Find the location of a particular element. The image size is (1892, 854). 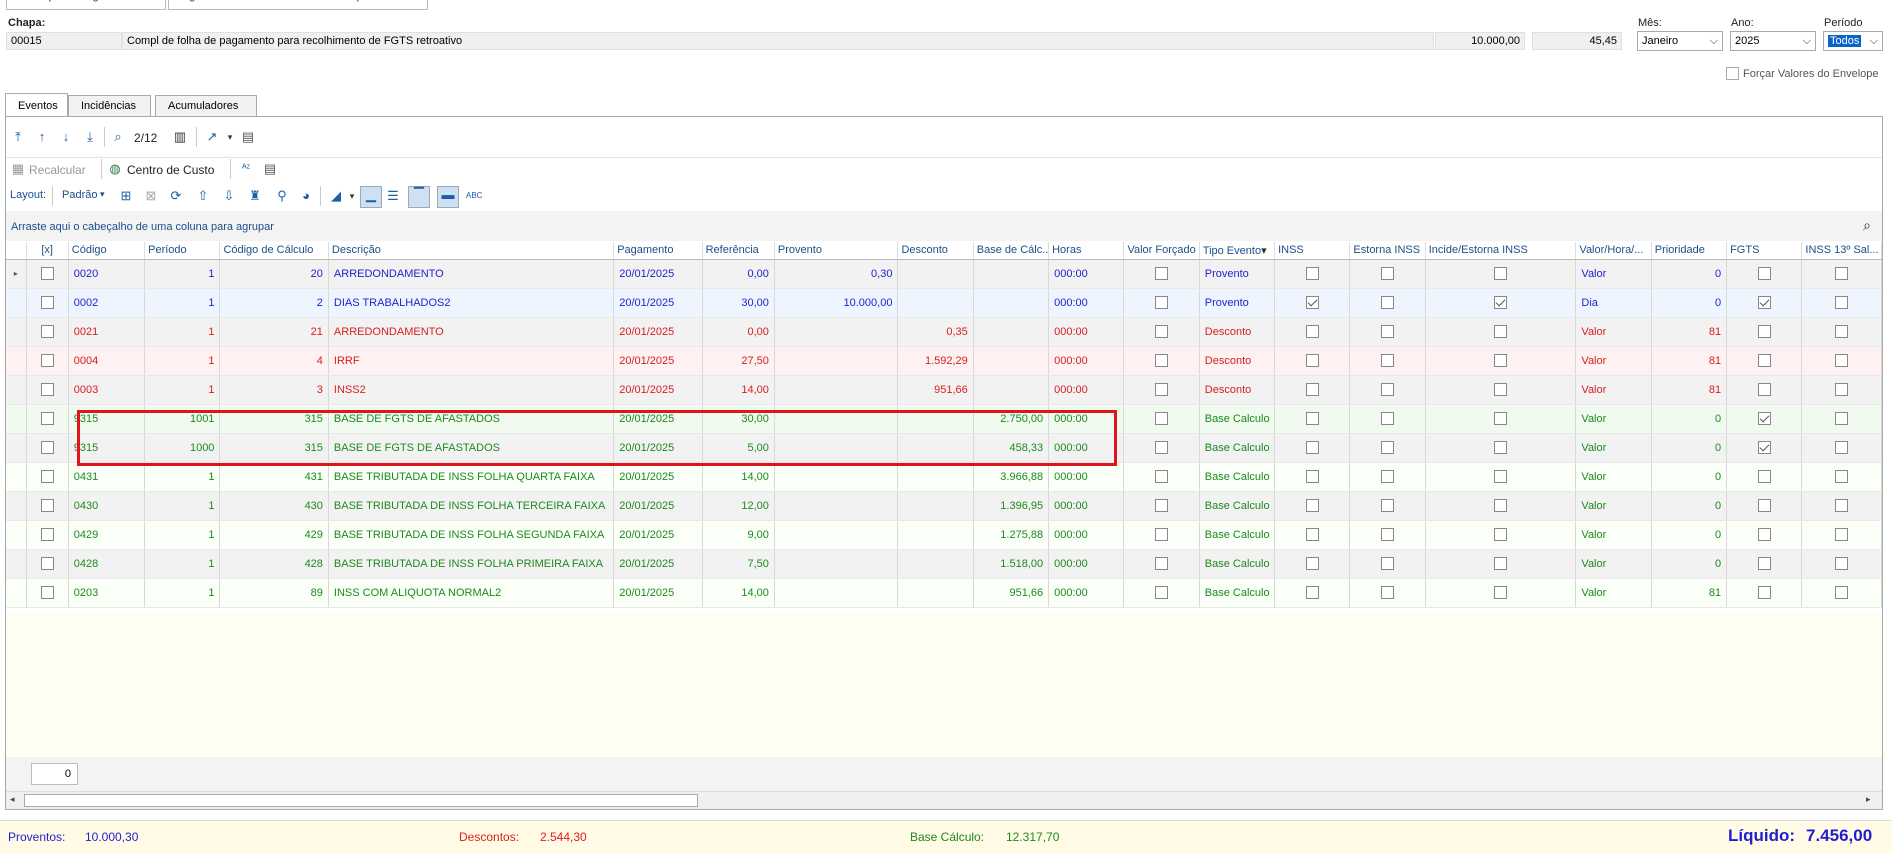

referencia-cell: 27,50 is located at coordinates (738, 361).